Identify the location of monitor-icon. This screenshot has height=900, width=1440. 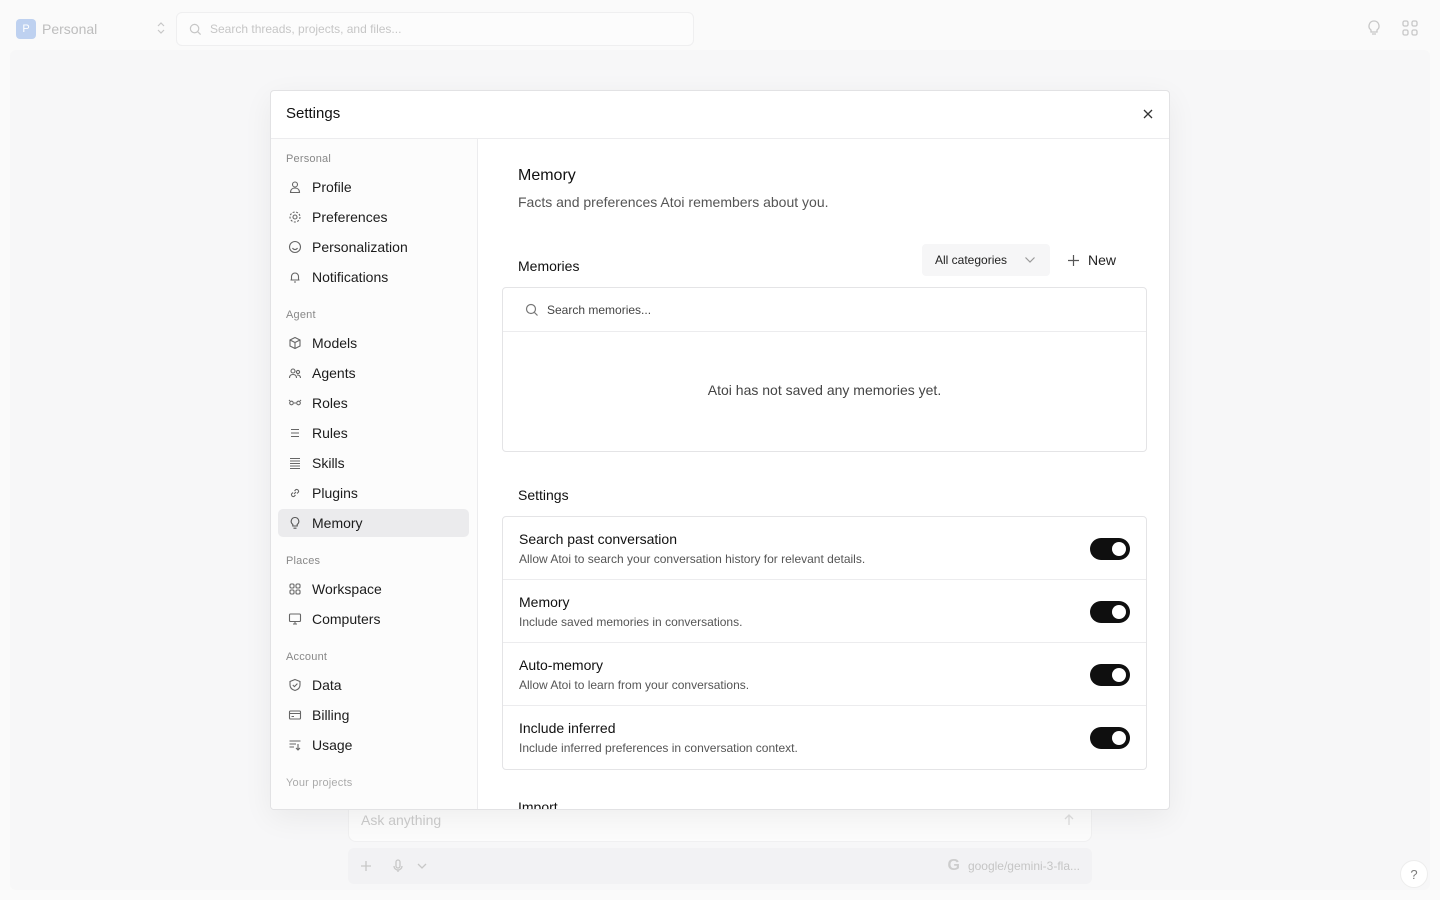
(295, 619).